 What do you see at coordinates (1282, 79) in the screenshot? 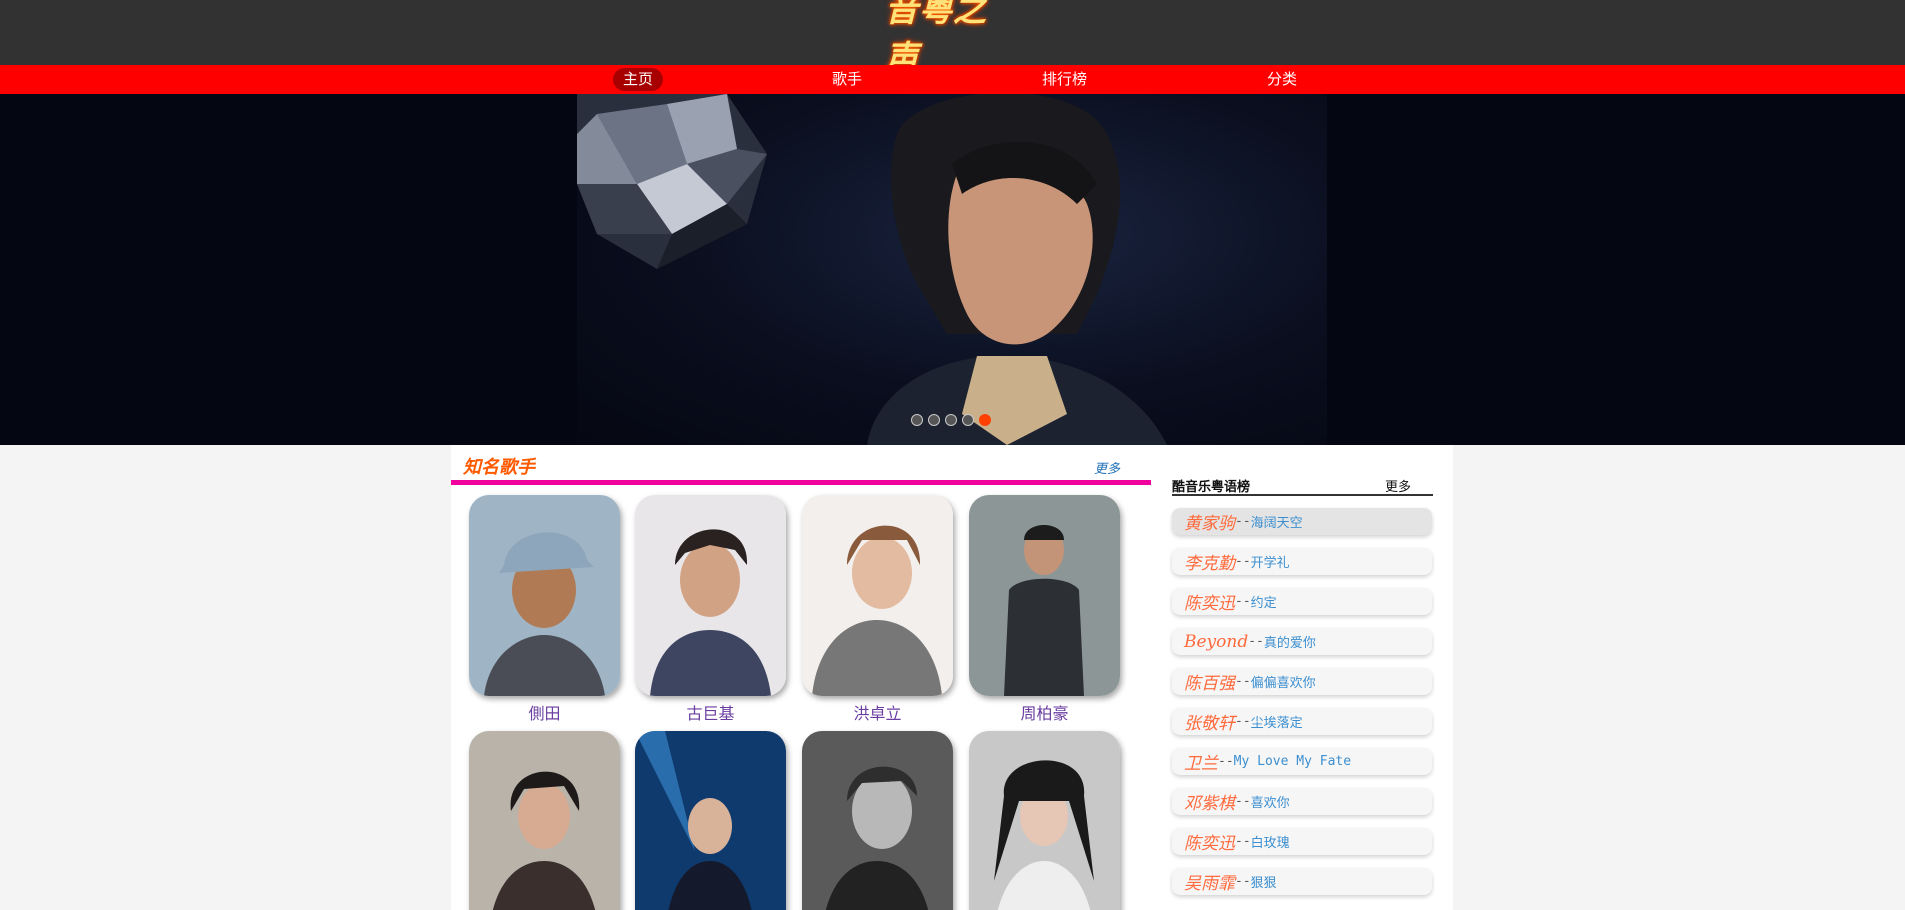
I see `nav-categories: 分类` at bounding box center [1282, 79].